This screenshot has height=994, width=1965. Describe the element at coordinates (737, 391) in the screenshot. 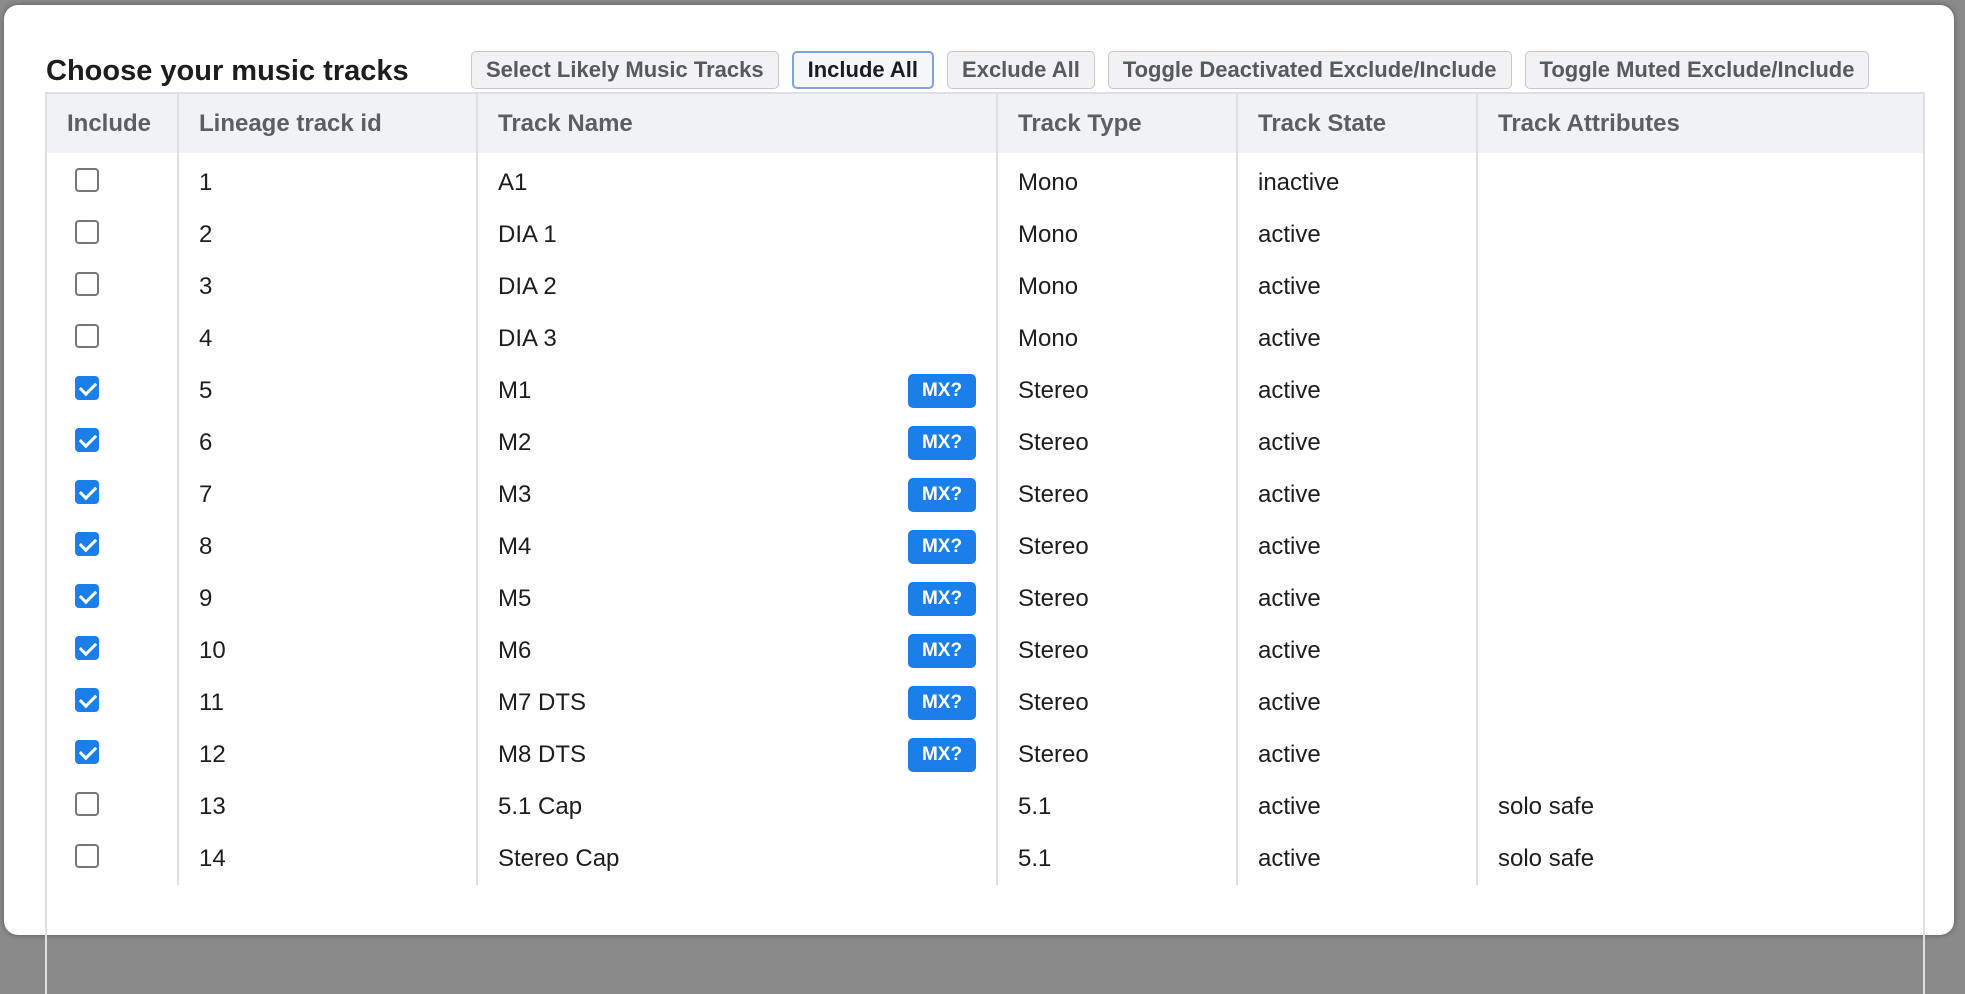

I see `track-name-cell: M1 MX?` at that location.